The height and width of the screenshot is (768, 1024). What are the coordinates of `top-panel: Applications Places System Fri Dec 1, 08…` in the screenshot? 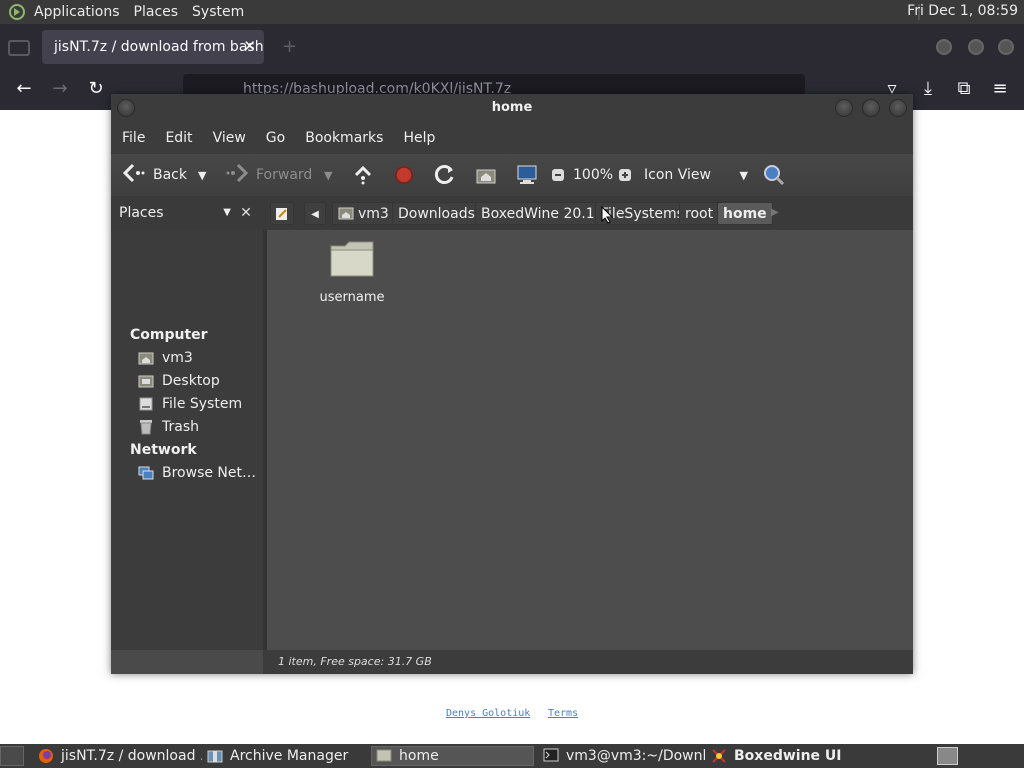 It's located at (512, 12).